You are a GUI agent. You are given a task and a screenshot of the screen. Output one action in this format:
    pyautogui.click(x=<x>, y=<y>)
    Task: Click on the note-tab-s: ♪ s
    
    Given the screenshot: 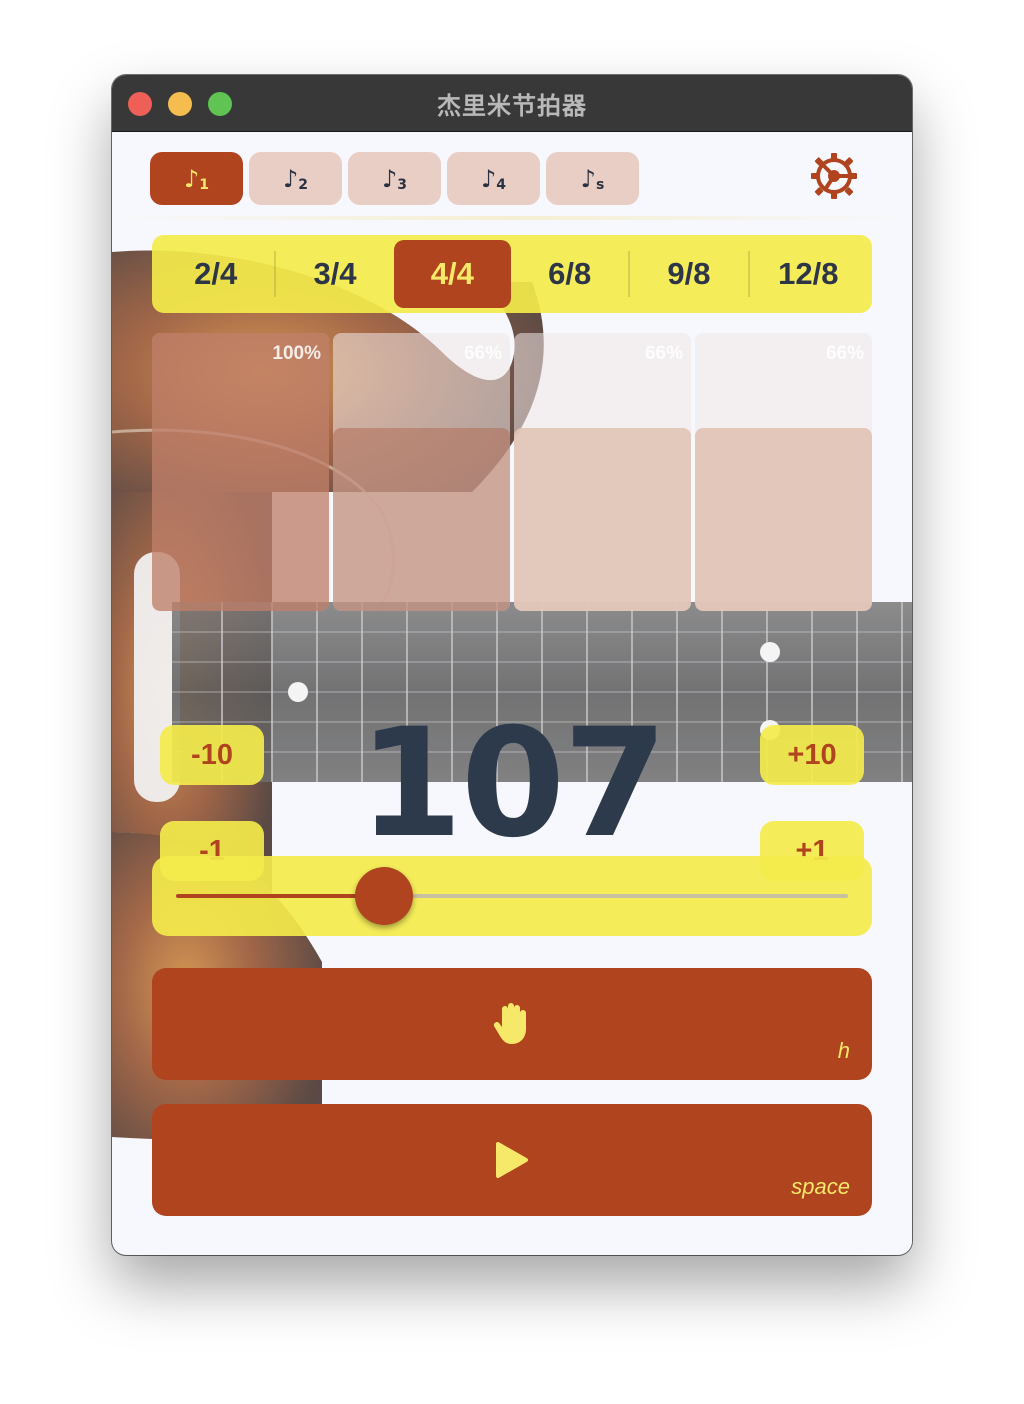 What is the action you would take?
    pyautogui.click(x=592, y=178)
    